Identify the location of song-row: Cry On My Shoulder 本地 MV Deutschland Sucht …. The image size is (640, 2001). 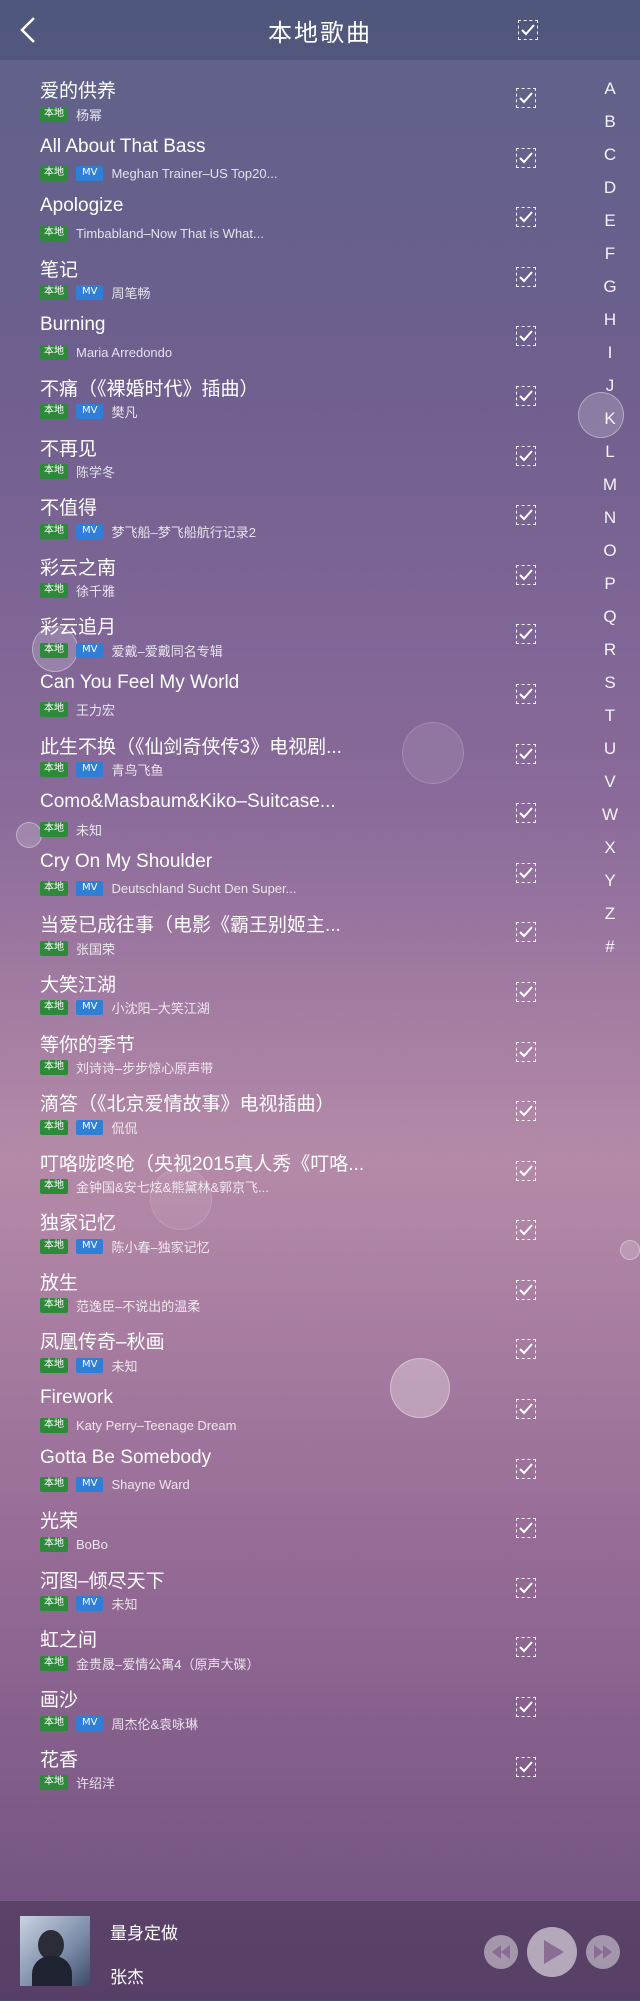
(290, 866).